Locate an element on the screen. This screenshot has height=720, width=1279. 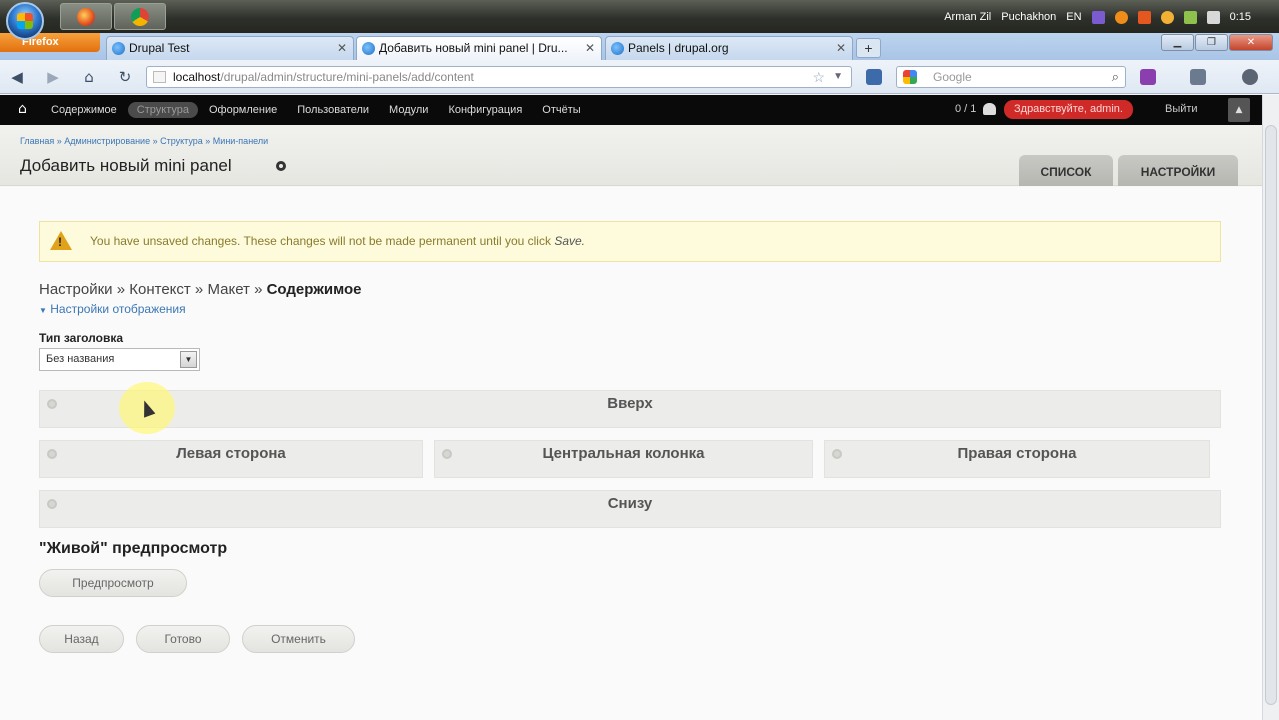
admin-menu-reports: Отчёты is located at coordinates (561, 110).